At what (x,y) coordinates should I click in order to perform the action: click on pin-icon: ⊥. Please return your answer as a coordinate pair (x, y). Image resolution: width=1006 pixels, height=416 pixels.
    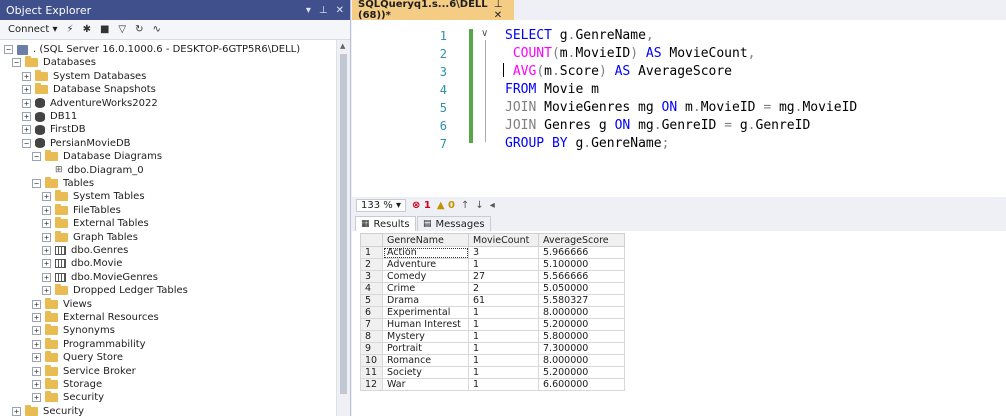
    Looking at the image, I should click on (323, 10).